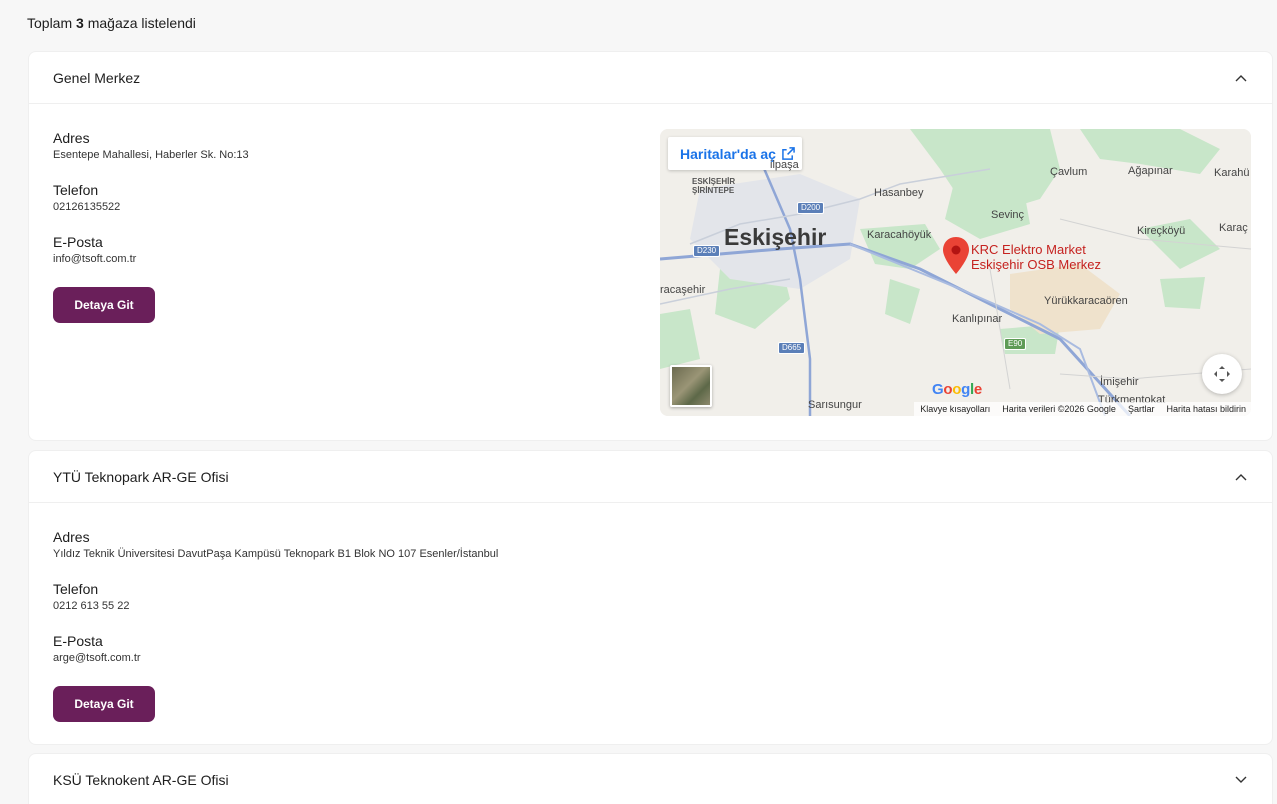  I want to click on place-label: Karaç, so click(1233, 228).